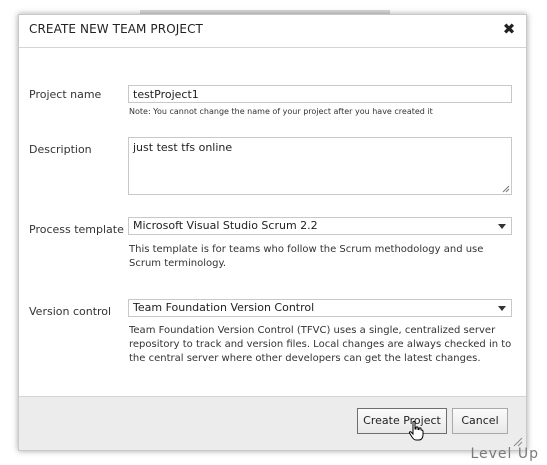  What do you see at coordinates (506, 189) in the screenshot?
I see `resize-grip-icon` at bounding box center [506, 189].